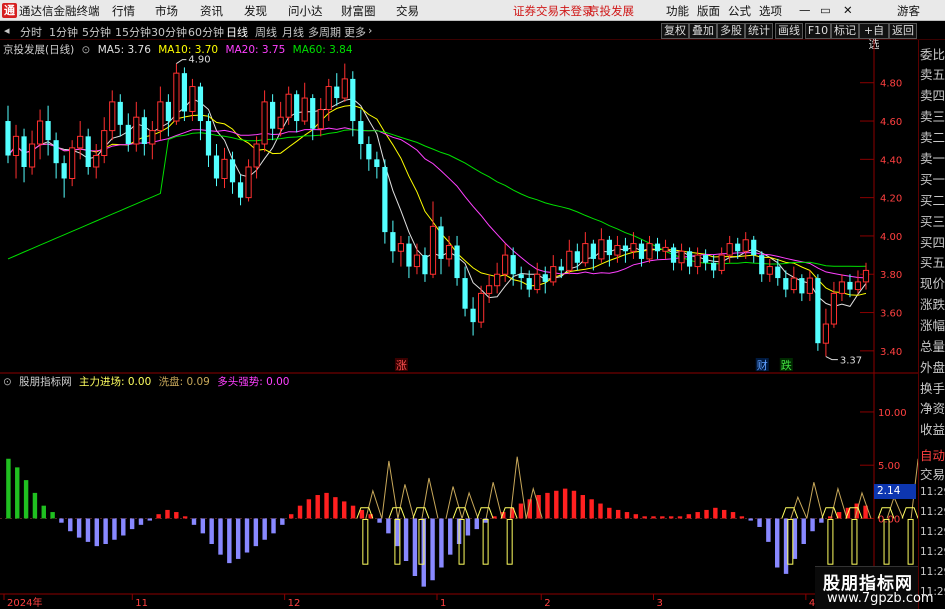  I want to click on tab-5min: 5分钟, so click(96, 32).